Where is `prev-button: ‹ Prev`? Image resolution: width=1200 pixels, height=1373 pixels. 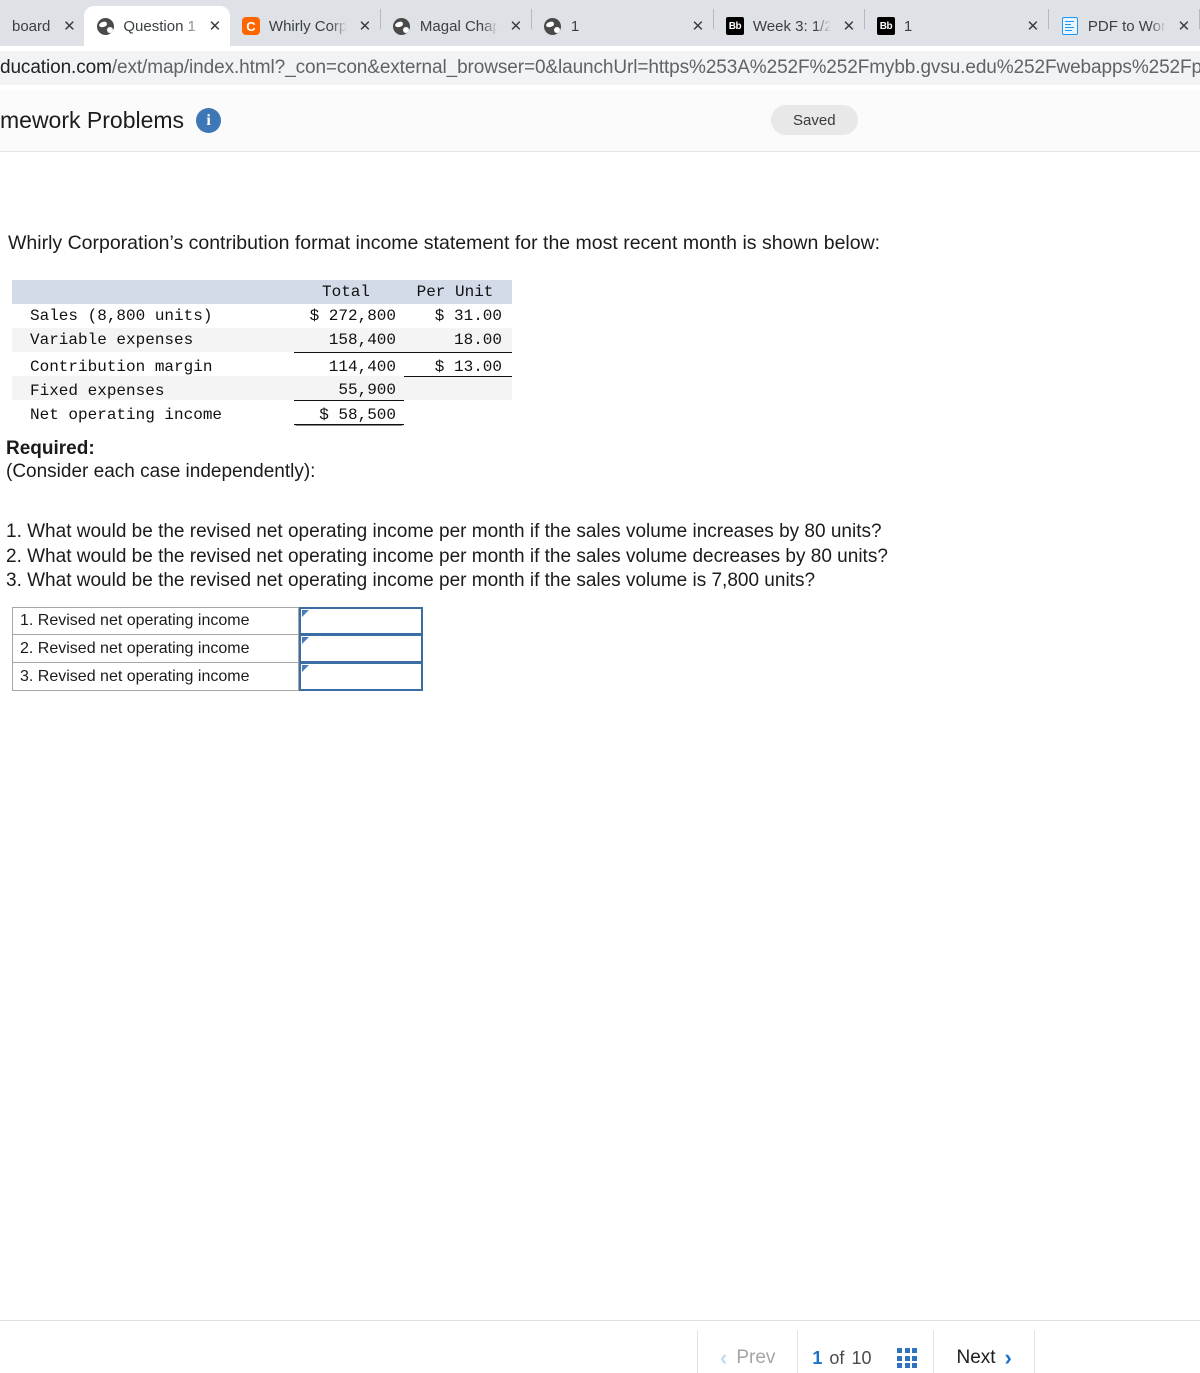
prev-button: ‹ Prev is located at coordinates (747, 1351).